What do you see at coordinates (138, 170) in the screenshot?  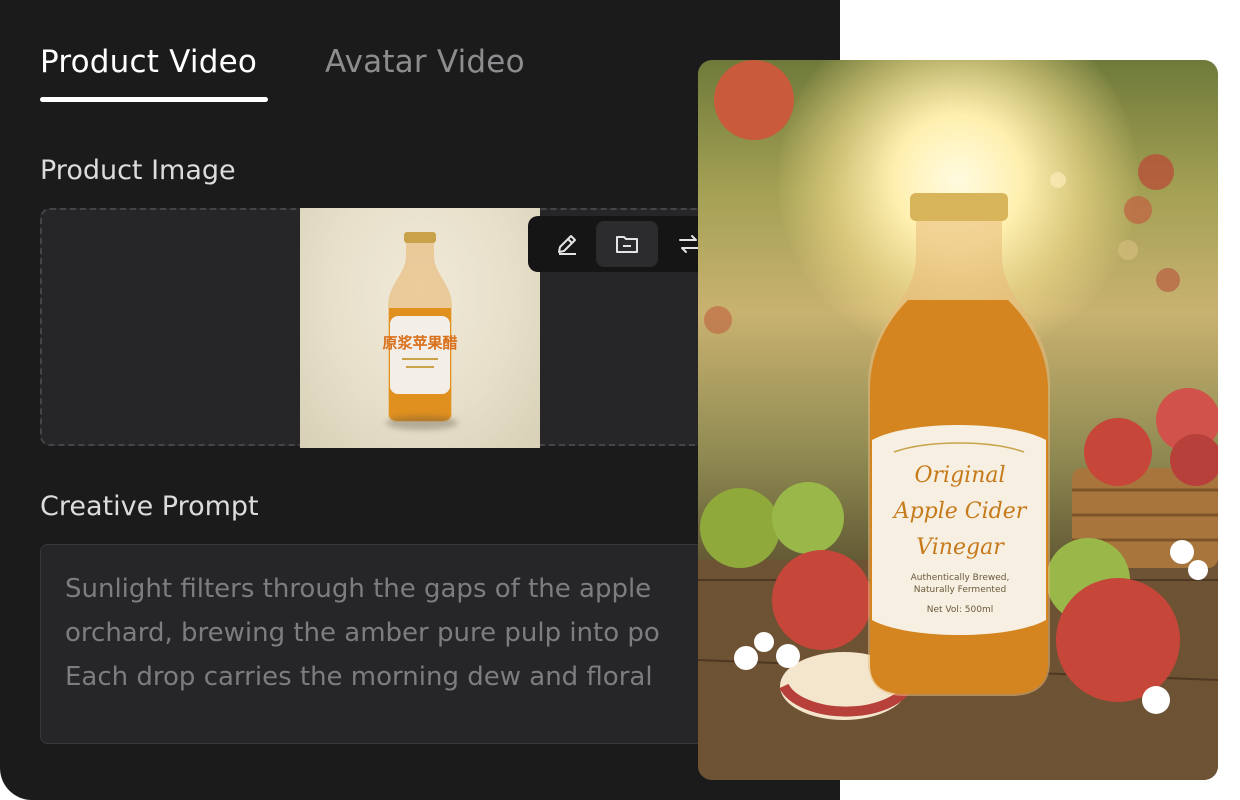 I see `product-image-label: Product Image` at bounding box center [138, 170].